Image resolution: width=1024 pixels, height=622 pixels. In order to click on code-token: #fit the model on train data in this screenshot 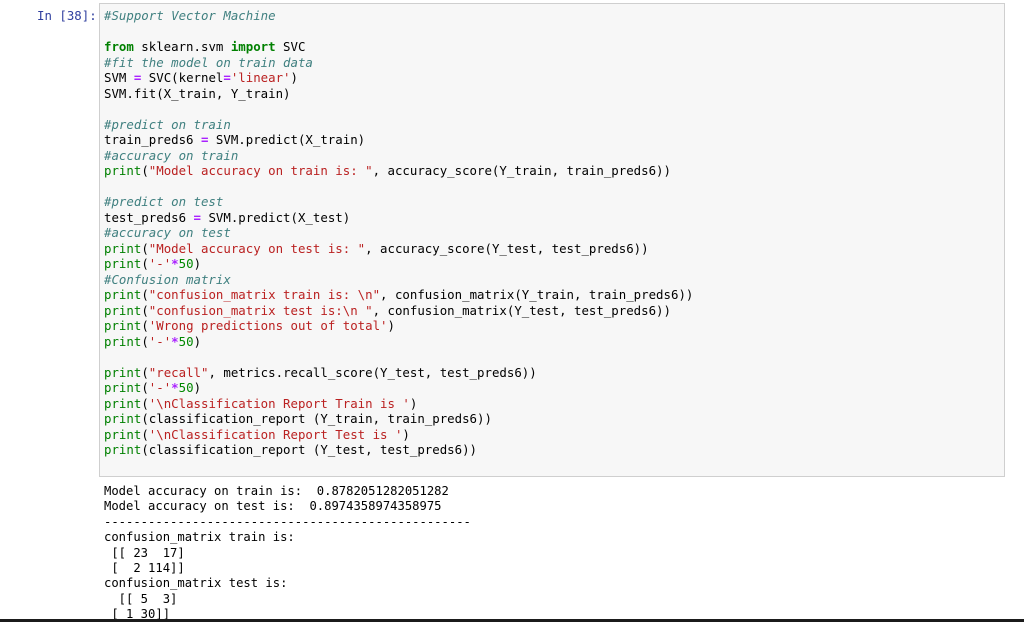, I will do `click(208, 62)`.